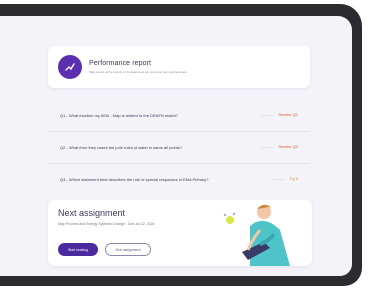 This screenshot has height=299, width=370. I want to click on see-assignment-button: See assignment, so click(128, 249).